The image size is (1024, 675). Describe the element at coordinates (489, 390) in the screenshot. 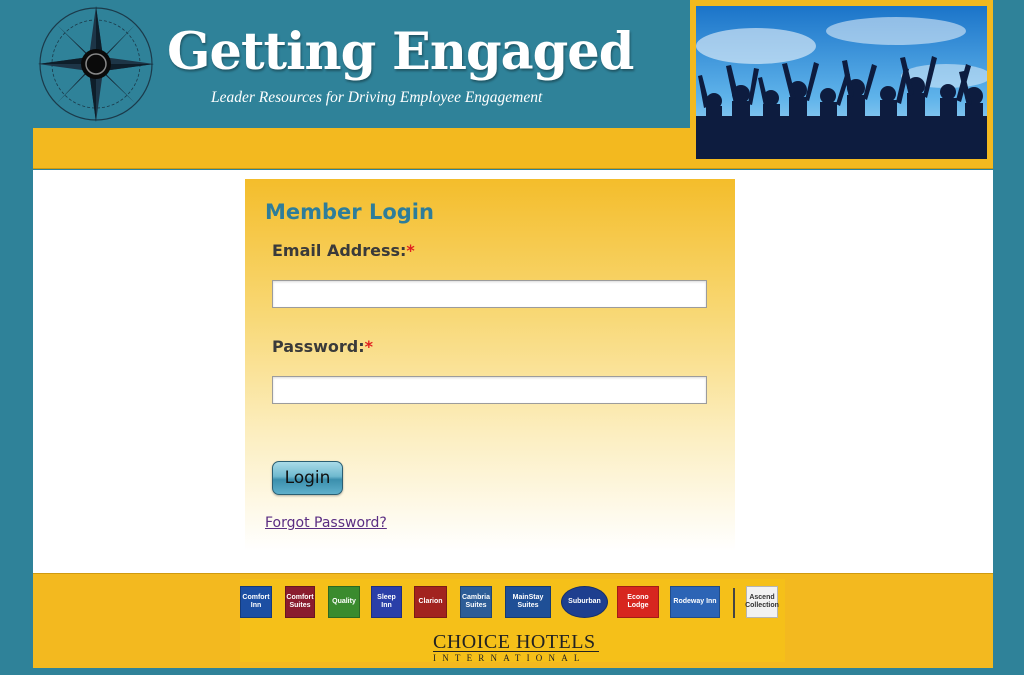

I see `password-field` at that location.